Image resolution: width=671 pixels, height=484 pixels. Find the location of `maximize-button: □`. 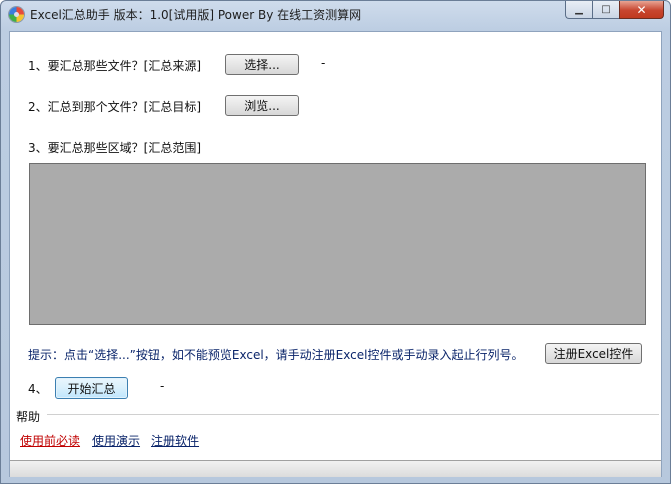

maximize-button: □ is located at coordinates (605, 10).